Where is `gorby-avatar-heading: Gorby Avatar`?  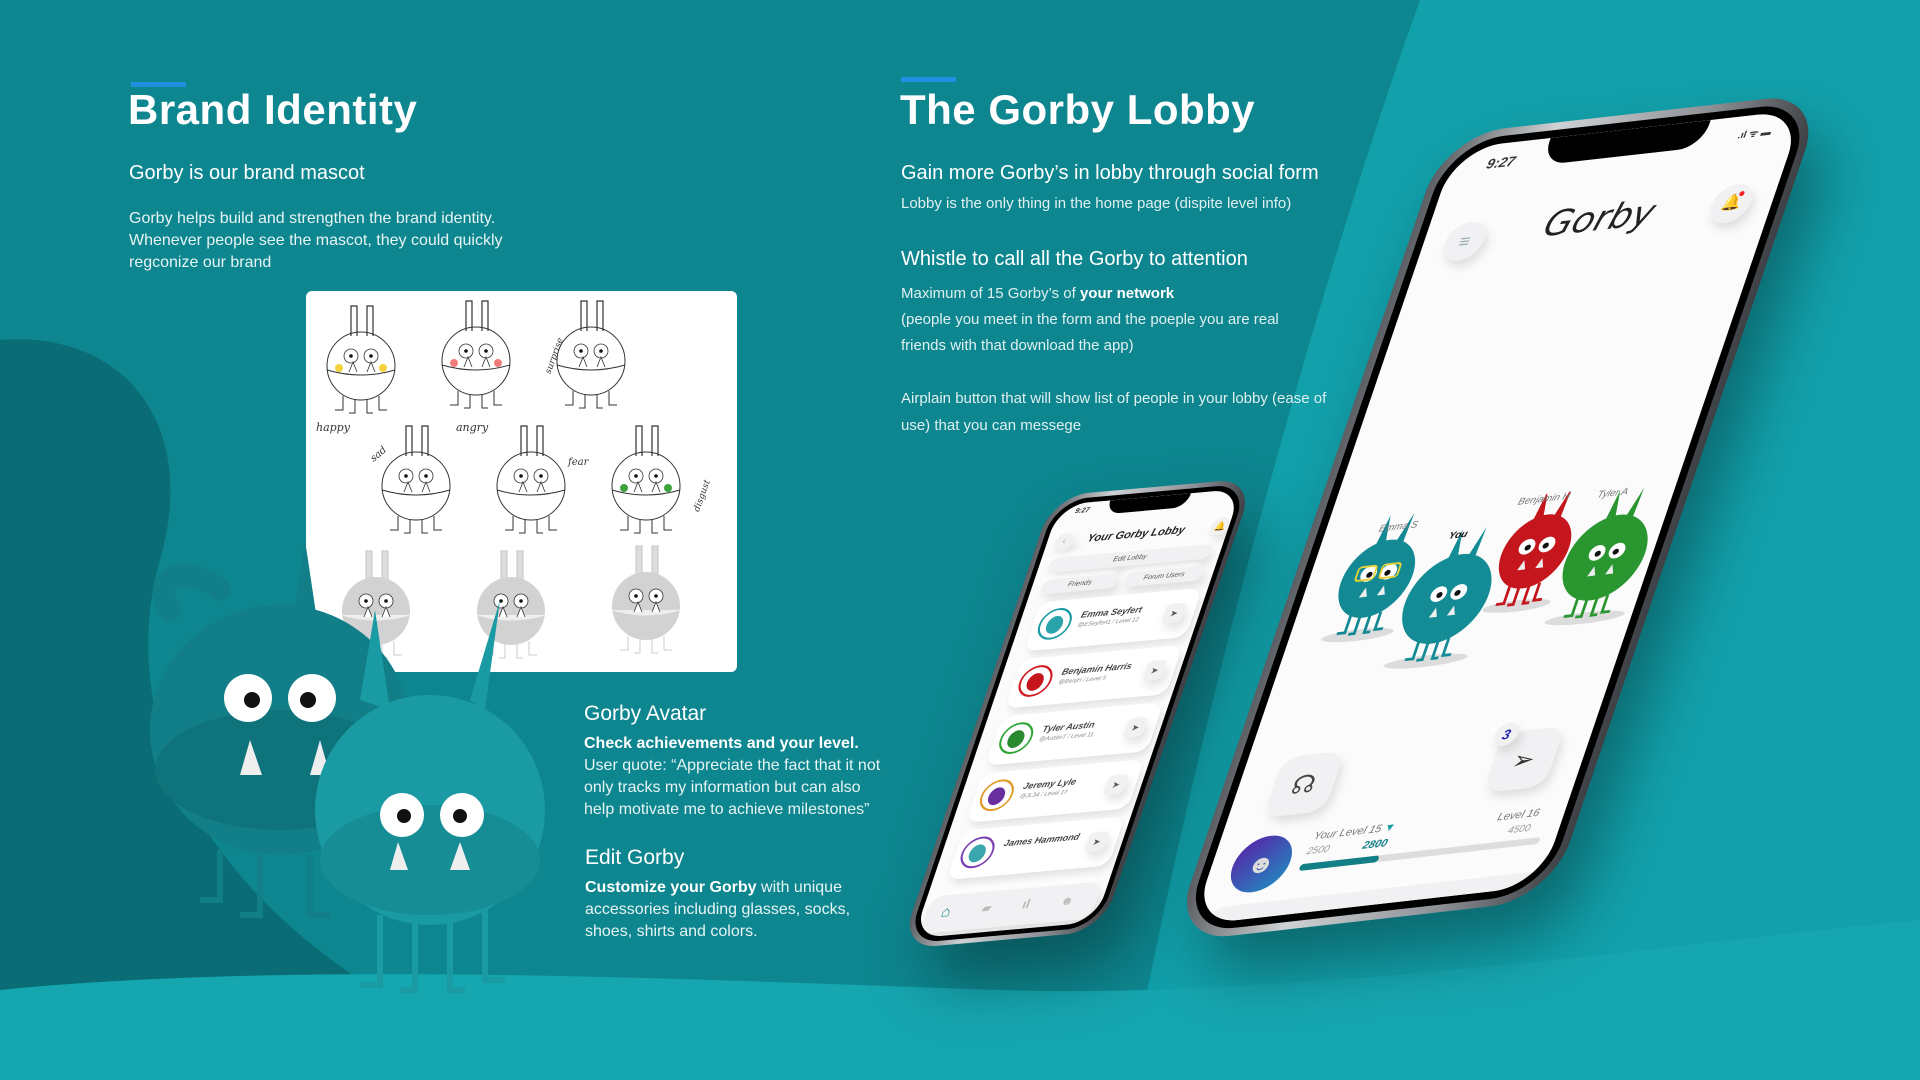 gorby-avatar-heading: Gorby Avatar is located at coordinates (645, 713).